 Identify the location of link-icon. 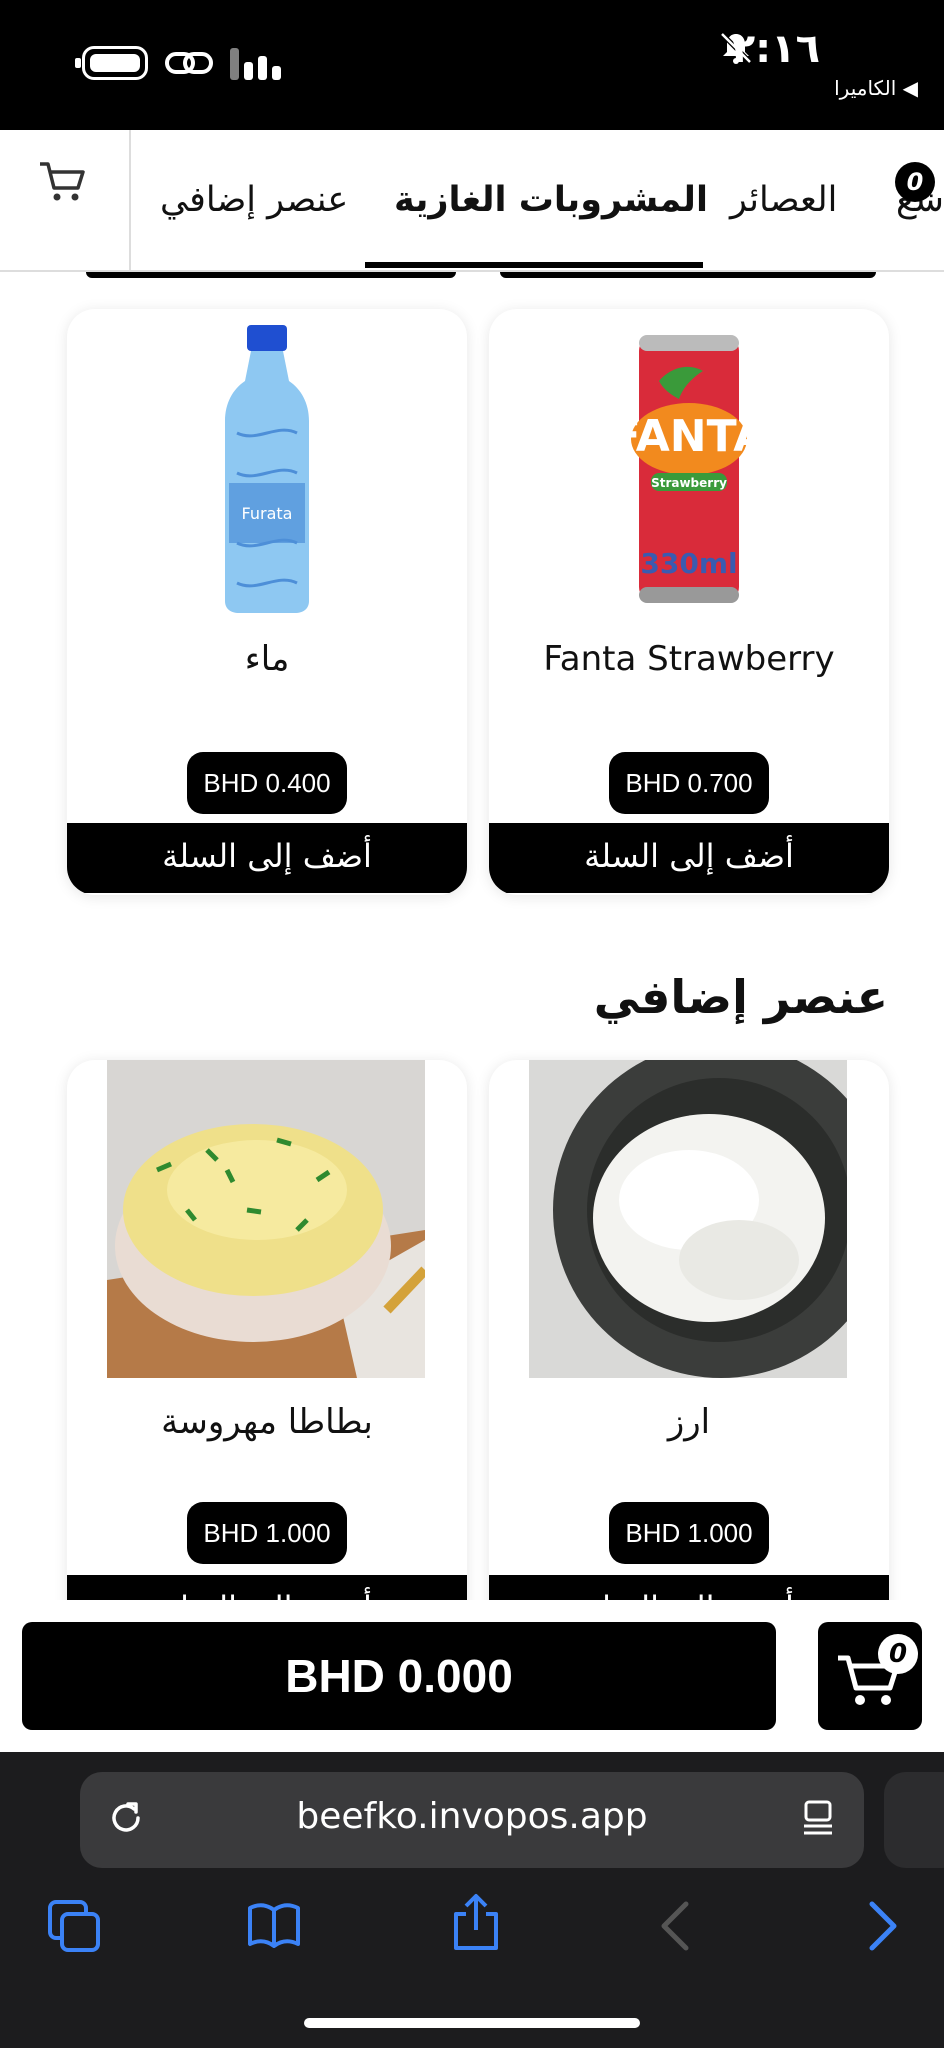
(189, 63).